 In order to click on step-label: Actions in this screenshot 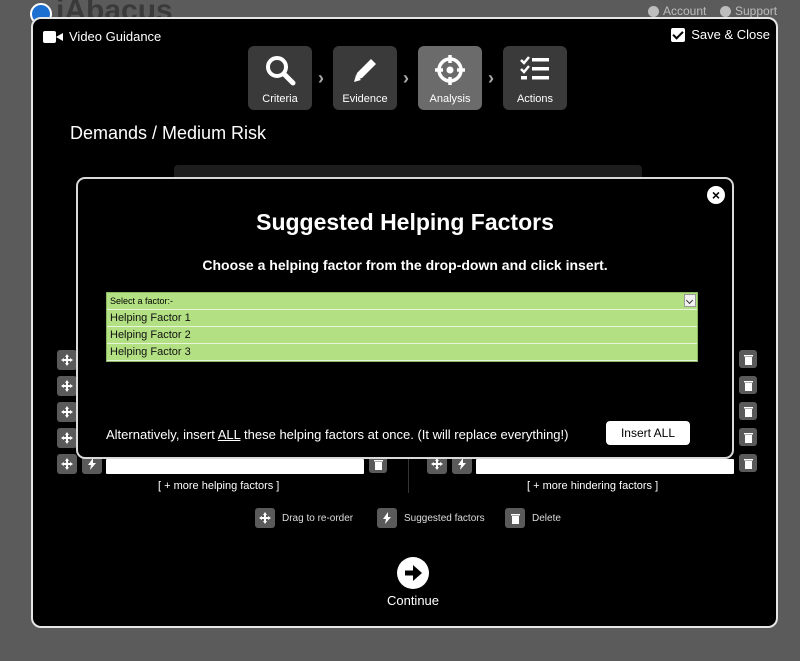, I will do `click(535, 99)`.